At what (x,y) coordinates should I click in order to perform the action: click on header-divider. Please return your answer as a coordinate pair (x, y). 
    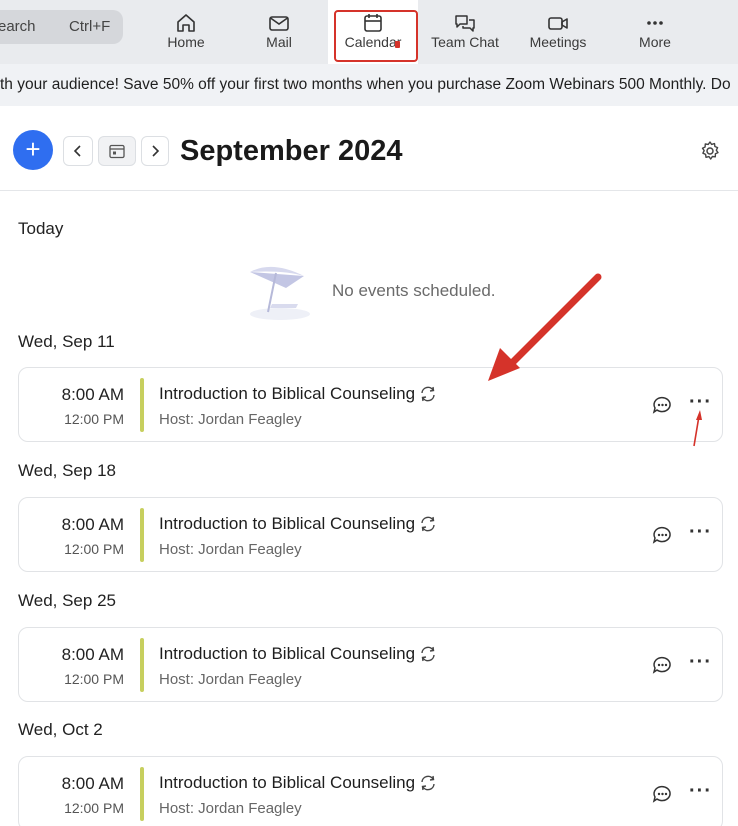
    Looking at the image, I should click on (369, 190).